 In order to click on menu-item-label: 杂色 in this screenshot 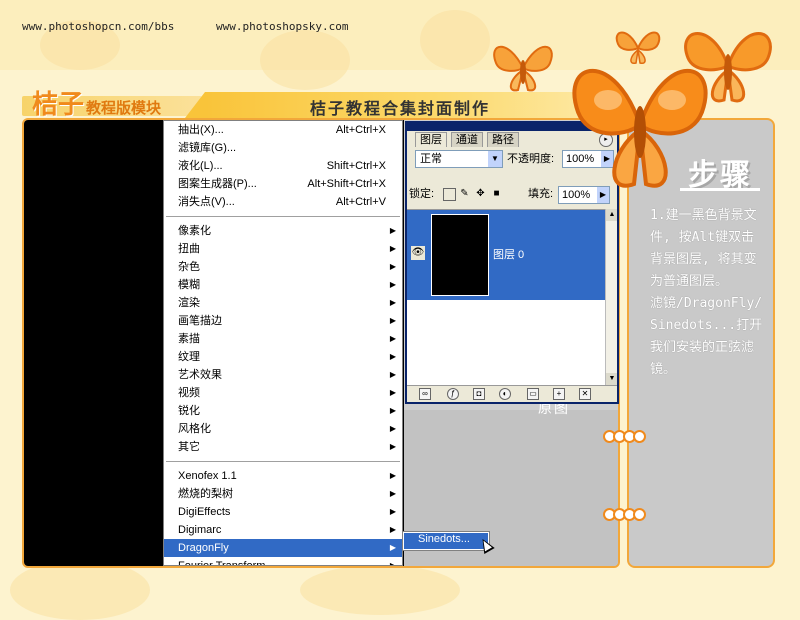, I will do `click(189, 267)`.